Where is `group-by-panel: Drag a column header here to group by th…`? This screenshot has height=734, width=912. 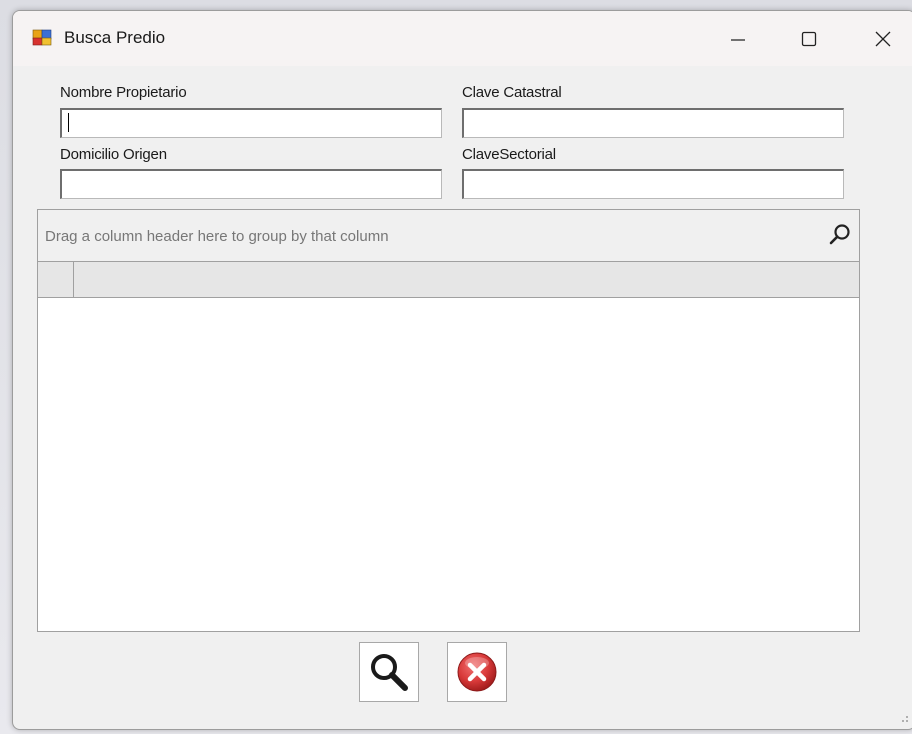
group-by-panel: Drag a column header here to group by th… is located at coordinates (448, 236).